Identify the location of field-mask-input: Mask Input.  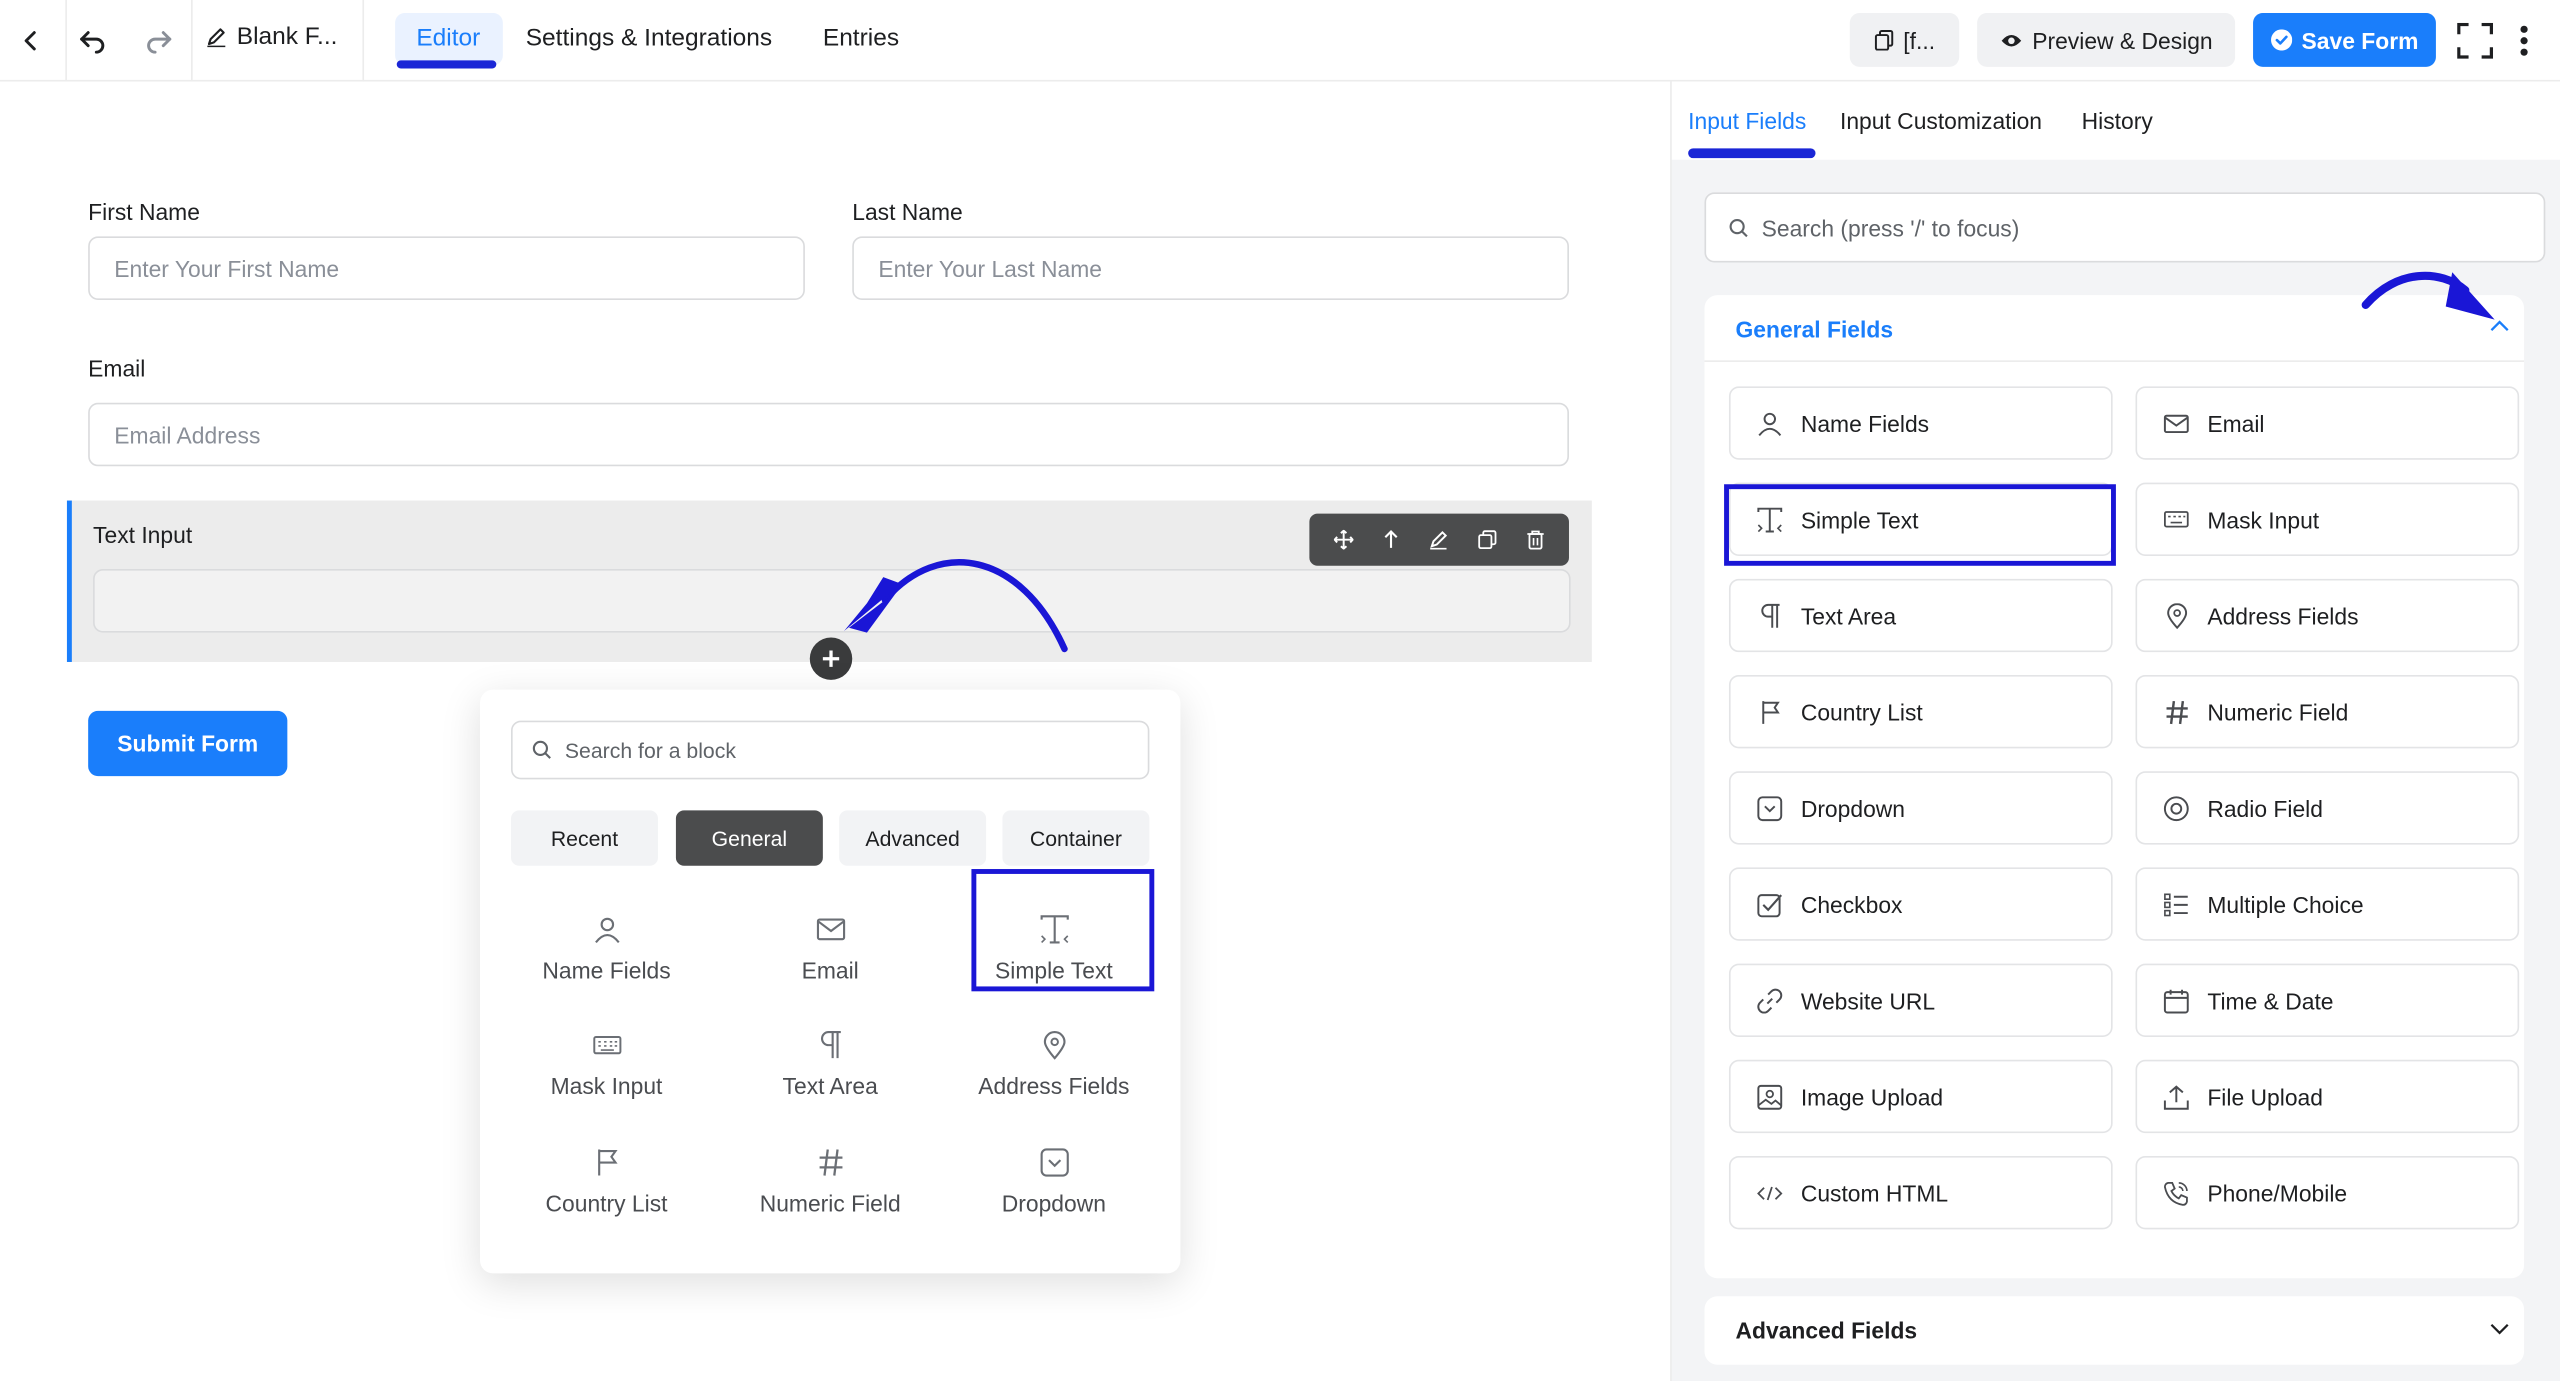
(2327, 519).